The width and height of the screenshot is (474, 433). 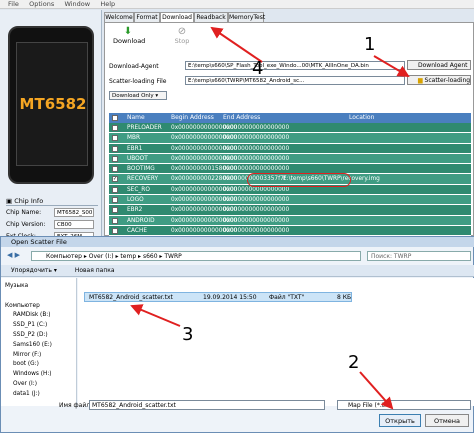 I want to click on annotation-1: 1, so click(x=370, y=44).